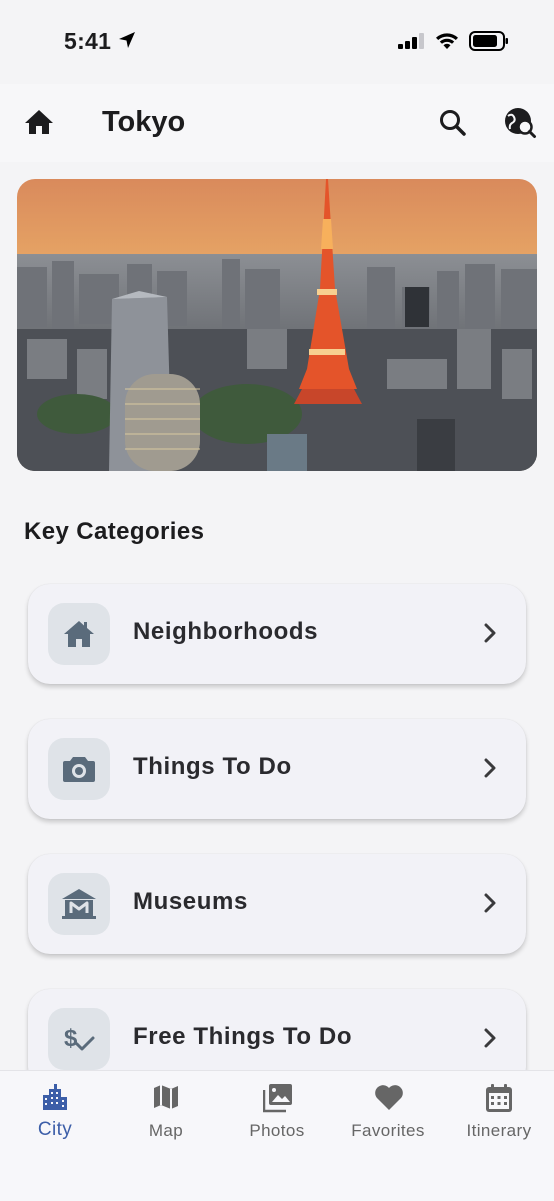 This screenshot has height=1201, width=554. Describe the element at coordinates (39, 122) in the screenshot. I see `home-icon` at that location.